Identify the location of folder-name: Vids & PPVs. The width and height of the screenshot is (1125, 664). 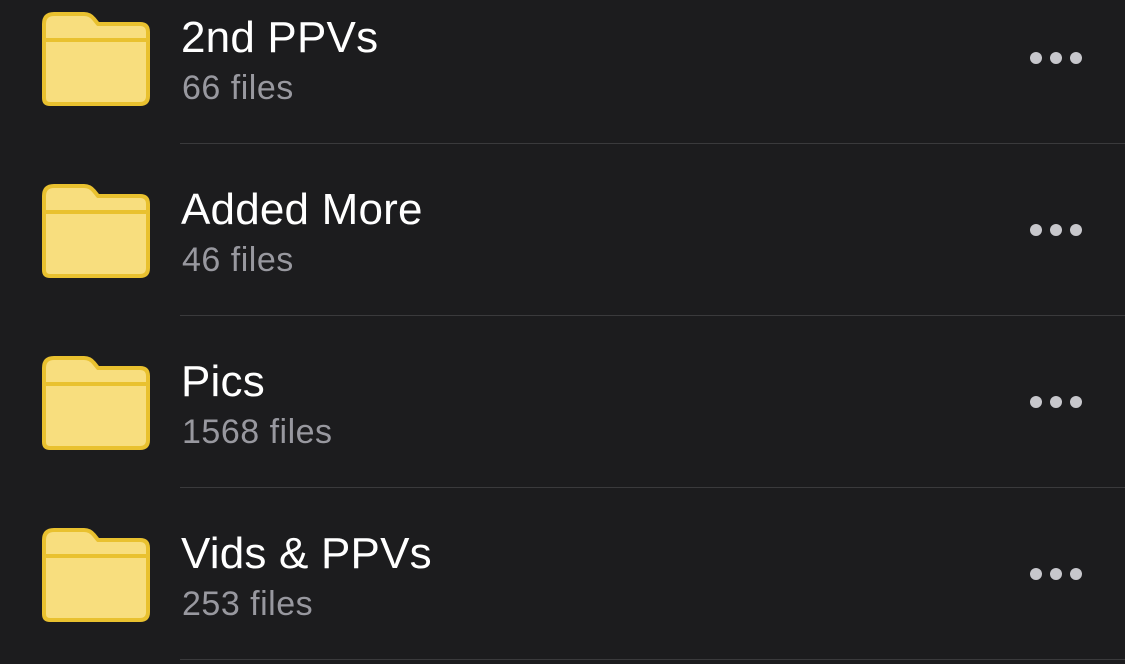
(306, 553).